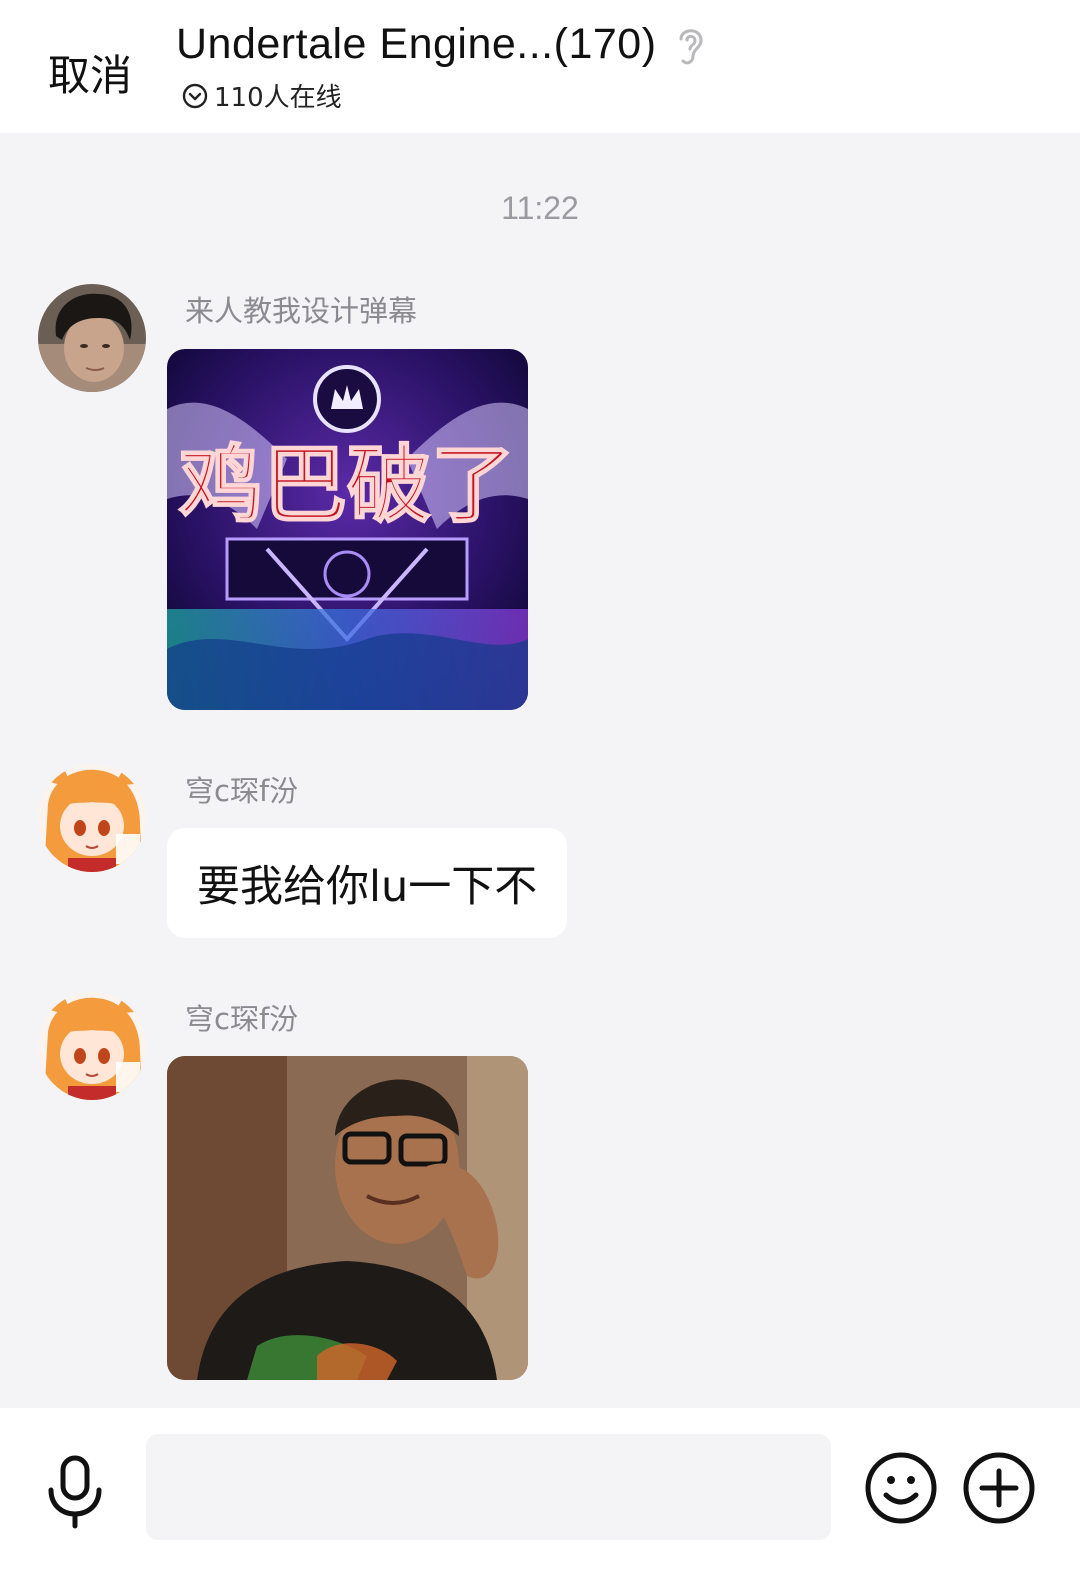 The height and width of the screenshot is (1580, 1080). I want to click on mic-icon, so click(75, 1492).